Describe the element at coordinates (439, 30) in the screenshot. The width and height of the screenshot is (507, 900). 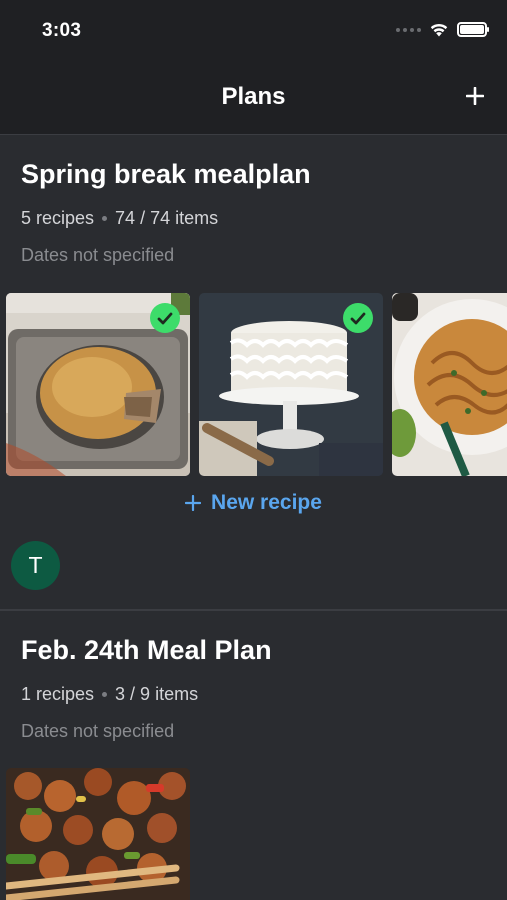
I see `wifi-icon` at that location.